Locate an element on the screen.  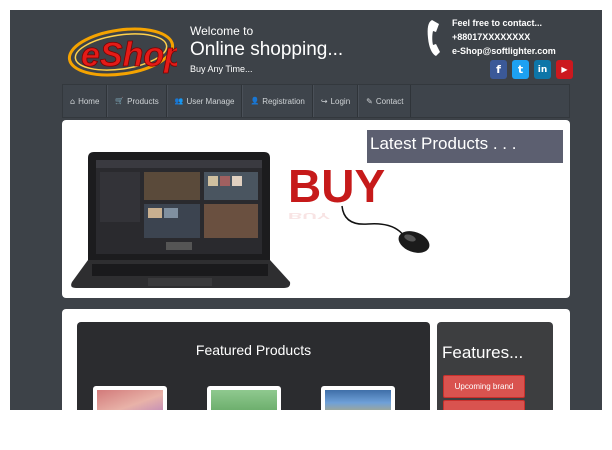
nav-label: User Manage is located at coordinates (210, 101).